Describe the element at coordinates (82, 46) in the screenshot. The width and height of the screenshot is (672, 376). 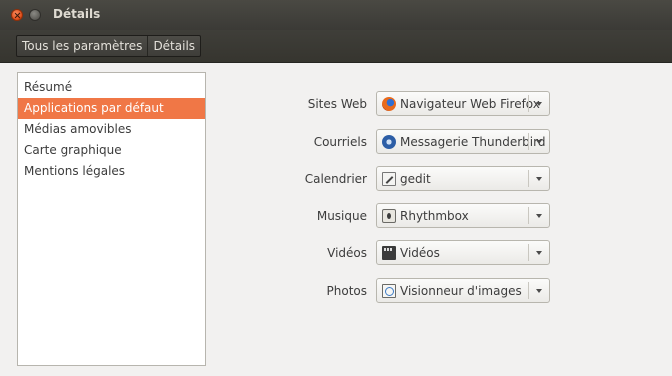
I see `breadcrumb-all-settings: Tous les paramètres` at that location.